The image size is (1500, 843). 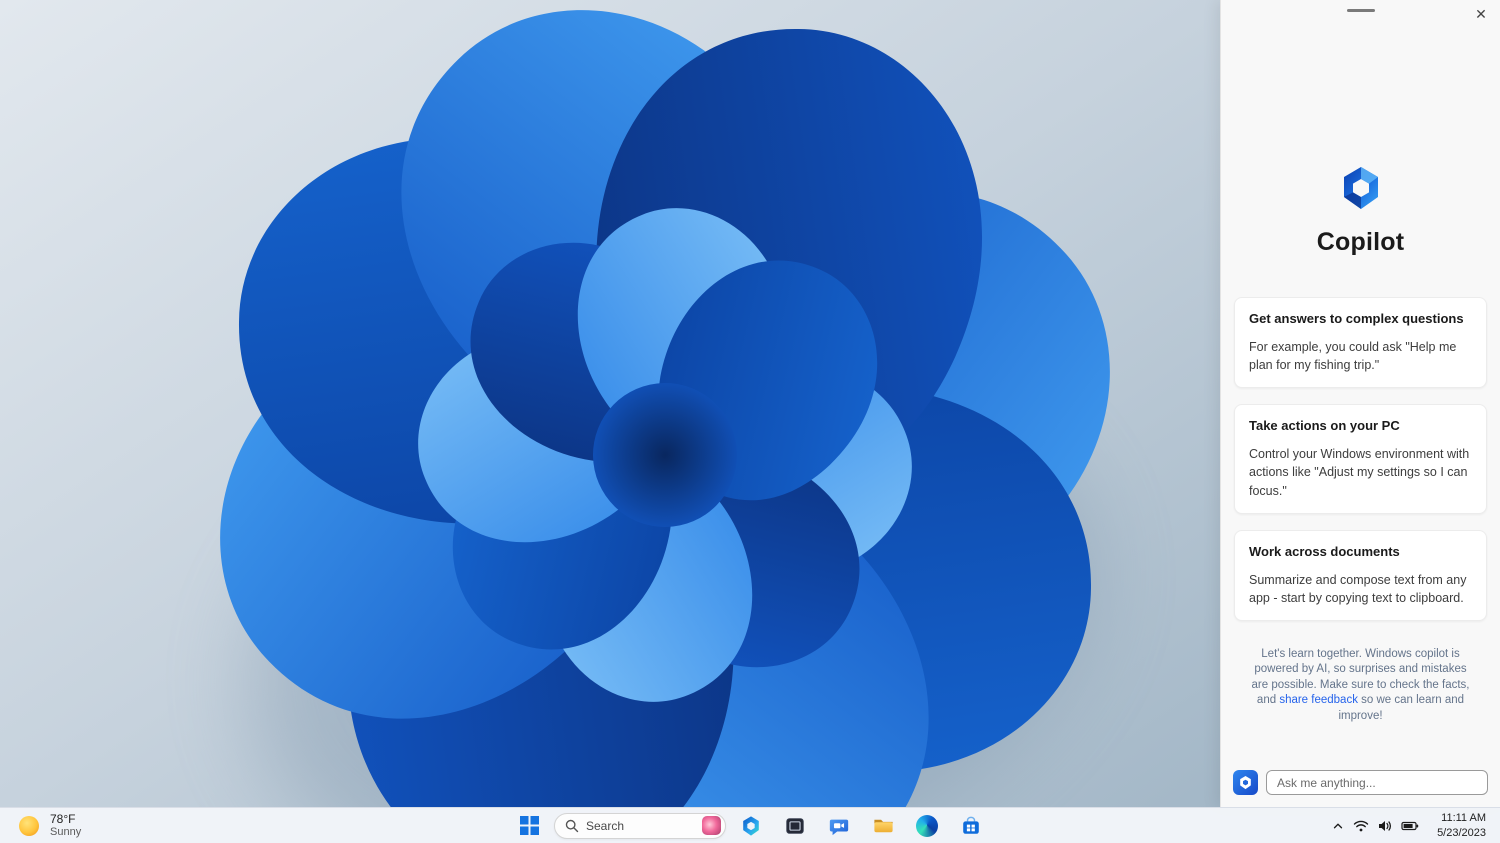 I want to click on copilot-taskbar-button, so click(x=751, y=826).